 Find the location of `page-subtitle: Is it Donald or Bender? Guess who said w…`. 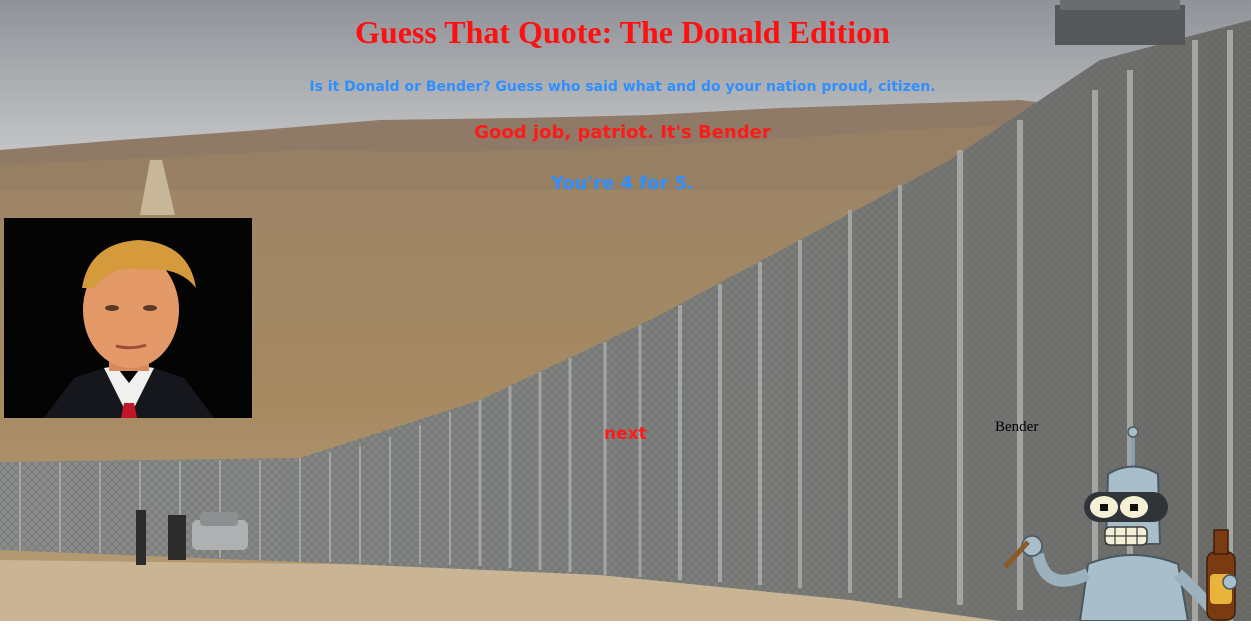

page-subtitle: Is it Donald or Bender? Guess who said w… is located at coordinates (622, 87).